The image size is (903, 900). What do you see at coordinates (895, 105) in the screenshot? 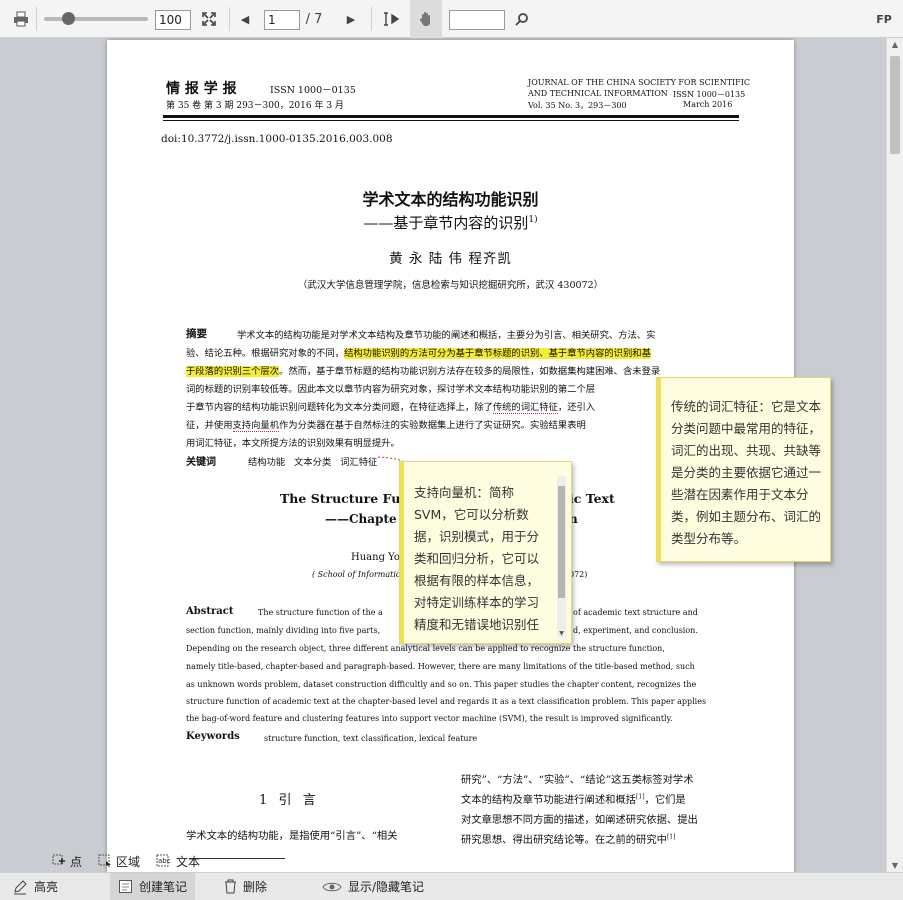
I see `scrollbar-thumb` at bounding box center [895, 105].